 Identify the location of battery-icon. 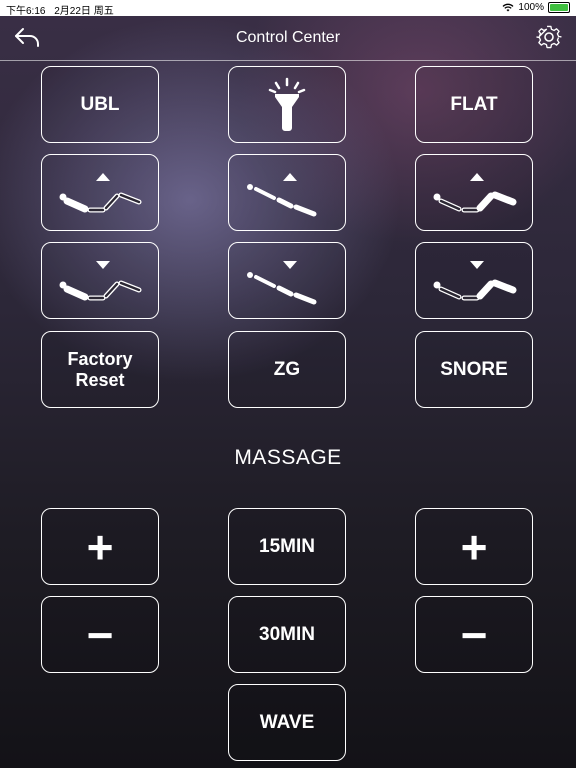
(559, 7).